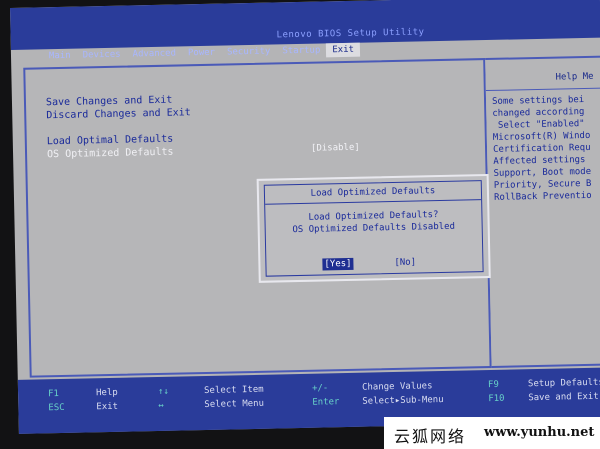 This screenshot has height=449, width=600. I want to click on dialog-divider, so click(373, 202).